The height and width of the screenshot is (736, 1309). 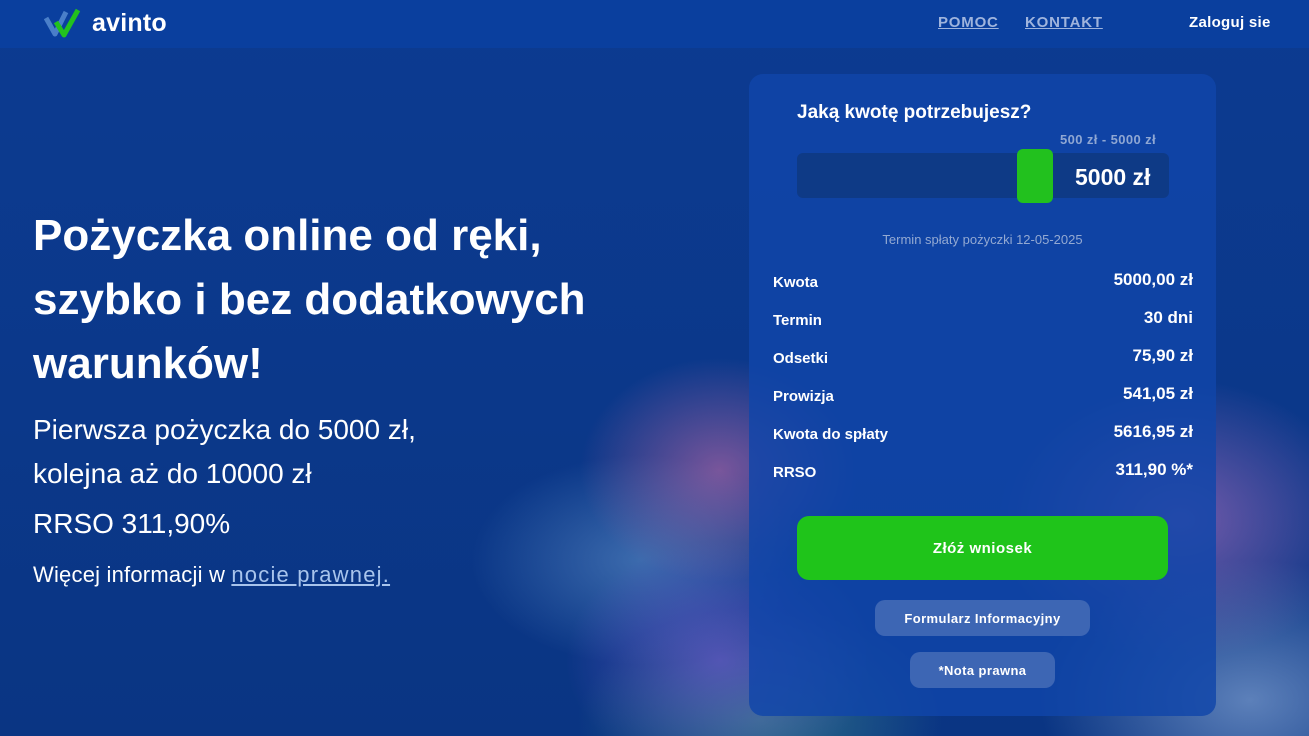 I want to click on information-form-button: Formularz Informacyjny, so click(x=982, y=618).